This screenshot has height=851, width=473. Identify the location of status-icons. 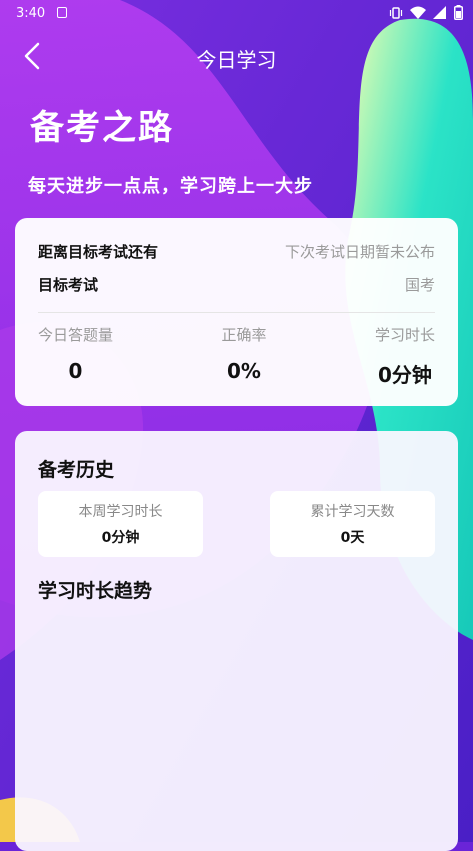
(426, 12).